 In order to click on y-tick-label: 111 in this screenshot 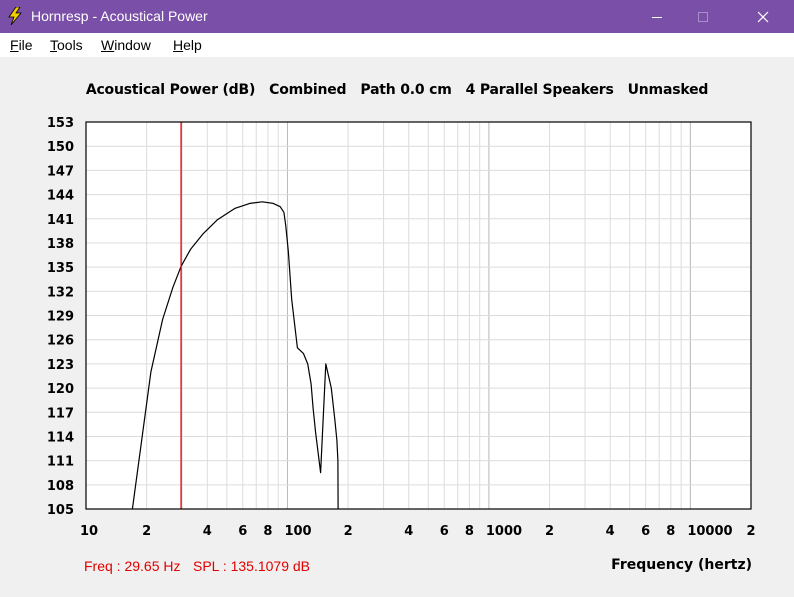, I will do `click(60, 462)`.